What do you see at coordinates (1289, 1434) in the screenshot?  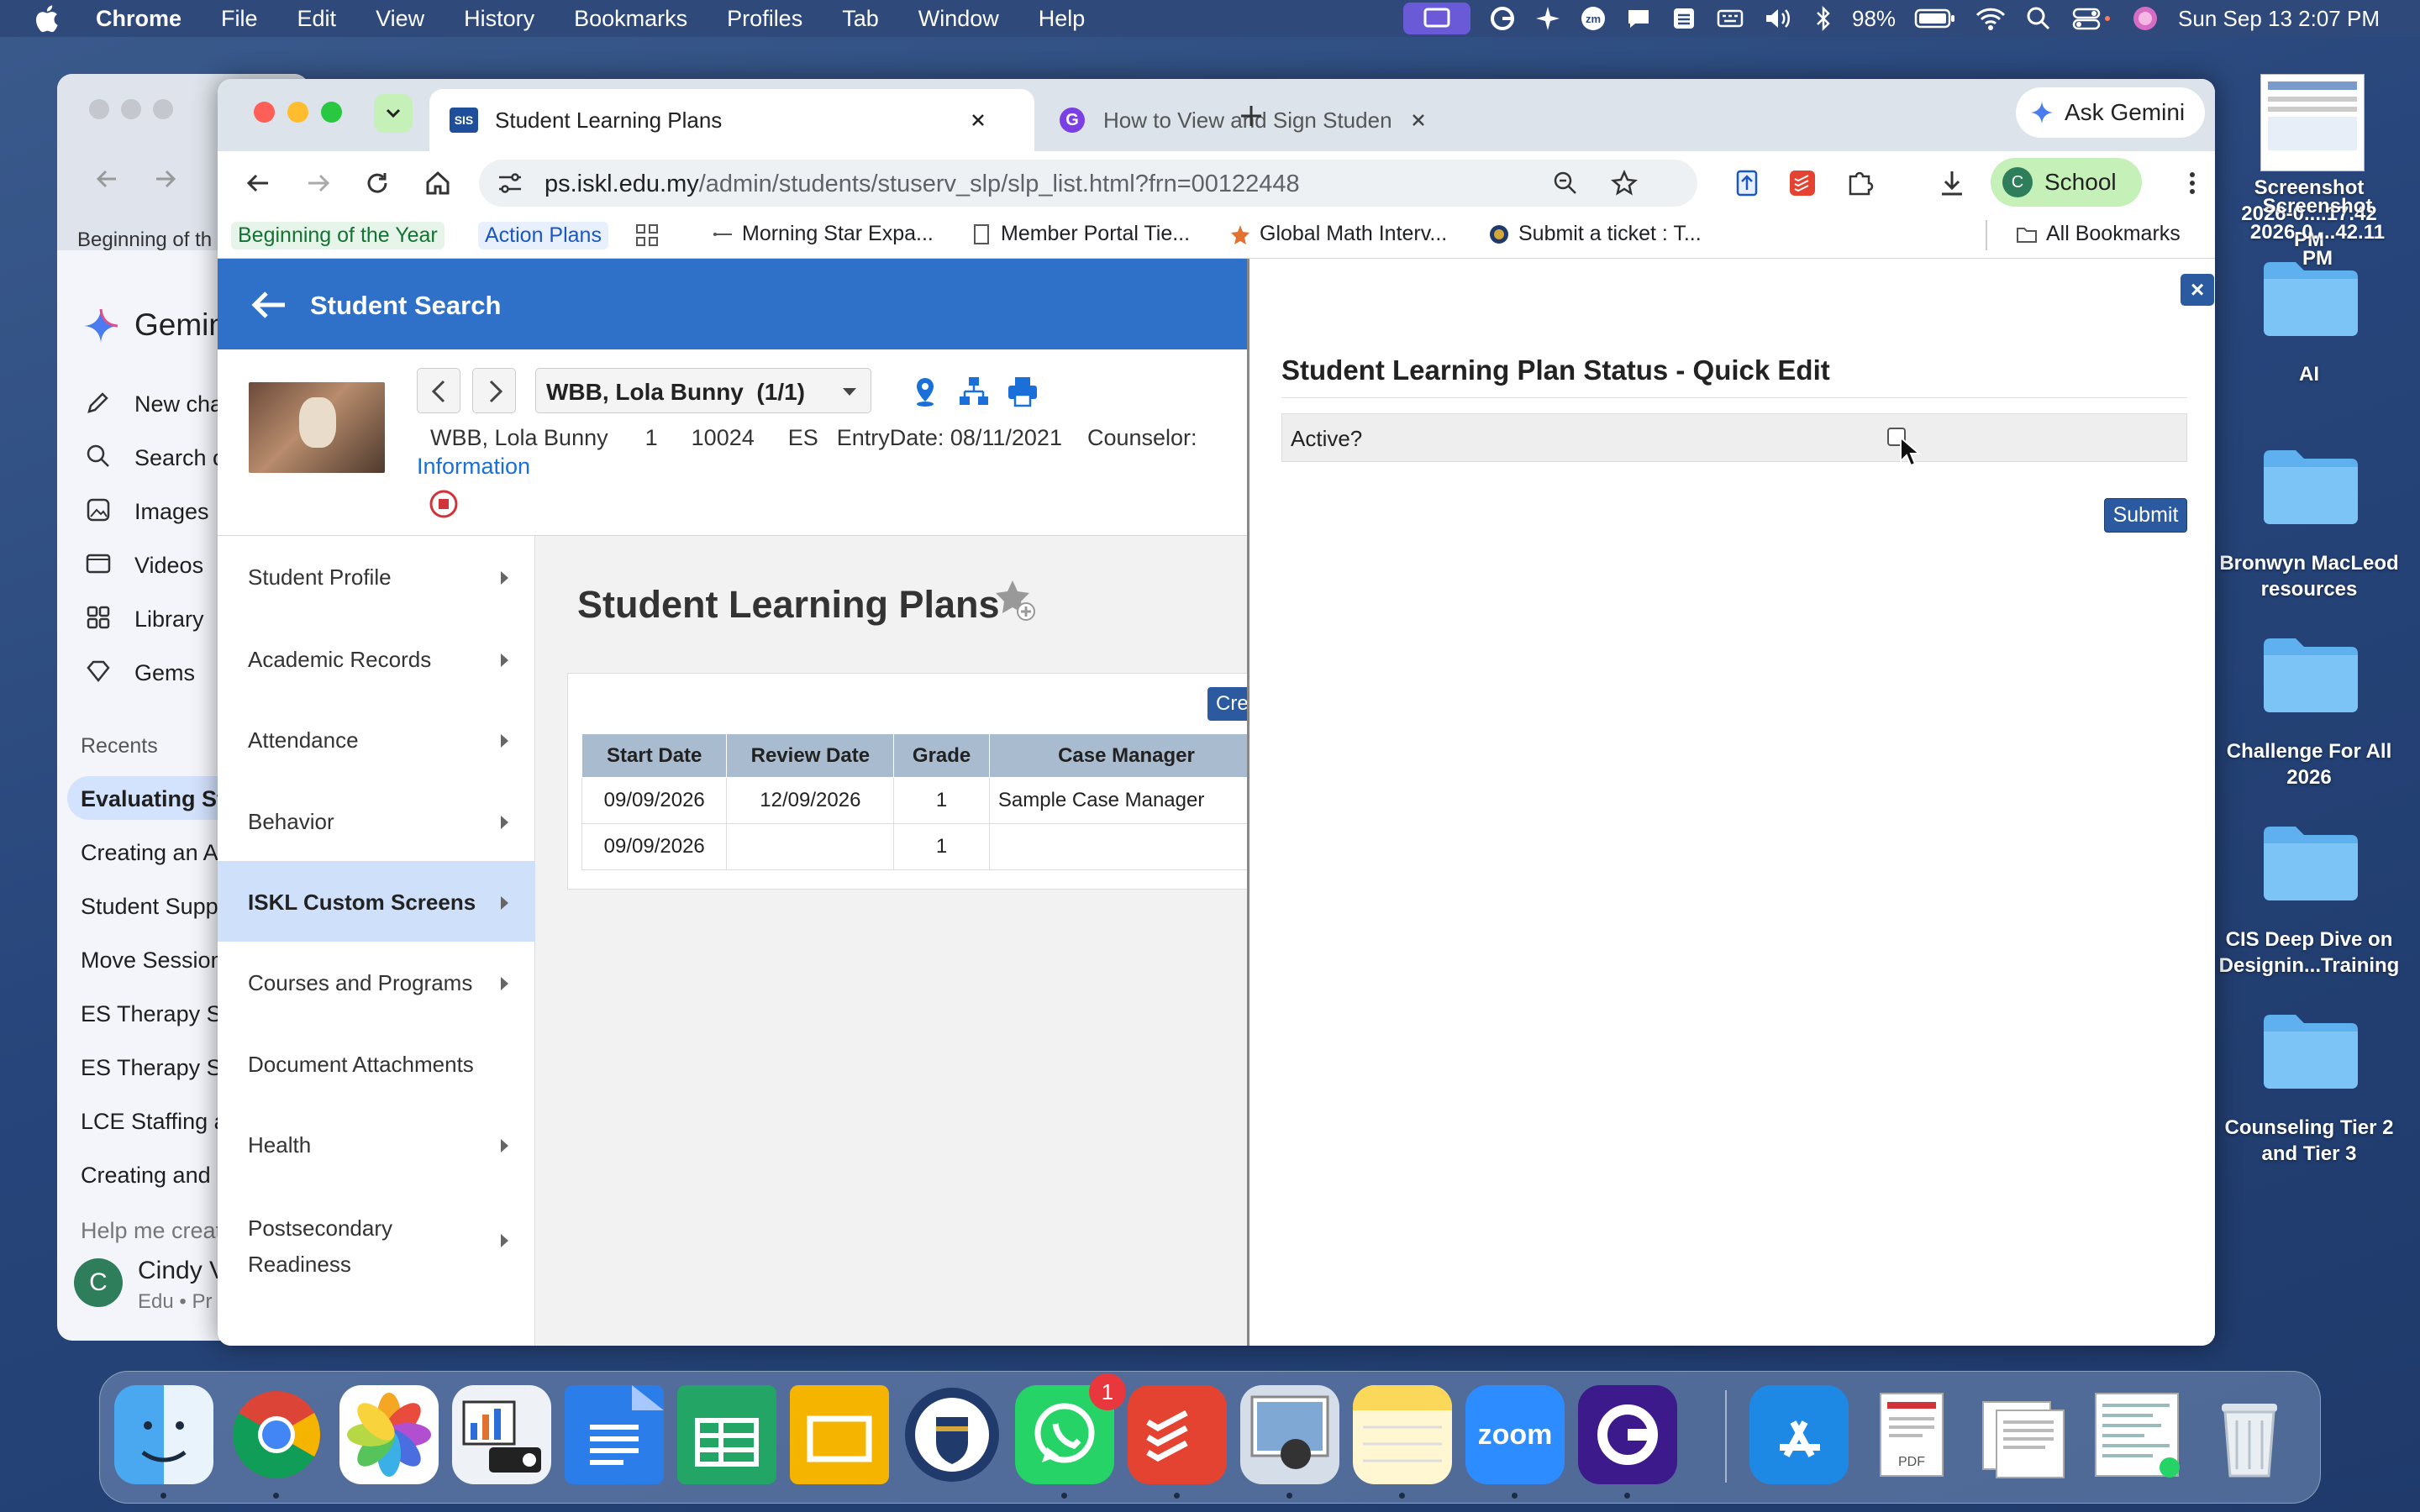 I see `preview-icon` at bounding box center [1289, 1434].